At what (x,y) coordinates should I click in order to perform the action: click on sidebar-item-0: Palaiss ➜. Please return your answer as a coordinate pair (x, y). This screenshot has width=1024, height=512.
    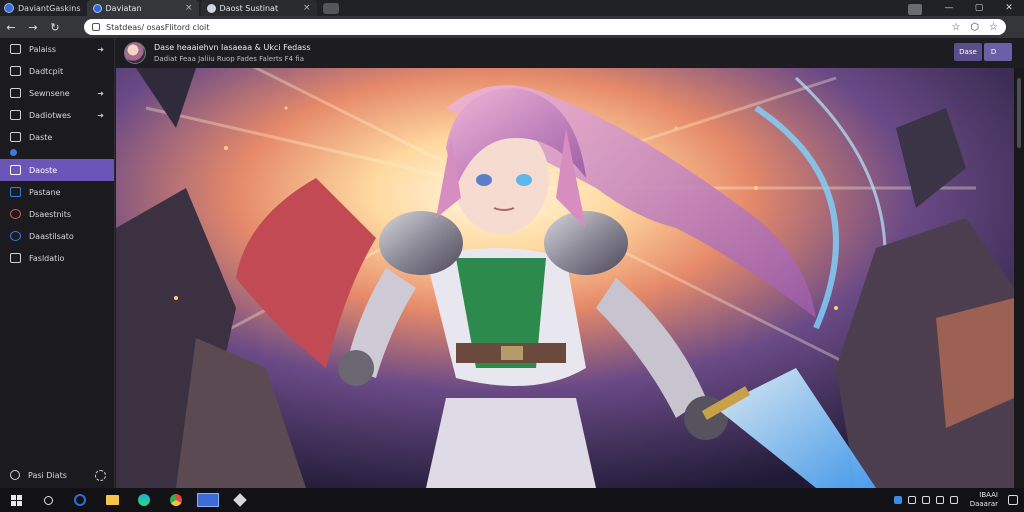
    Looking at the image, I should click on (57, 49).